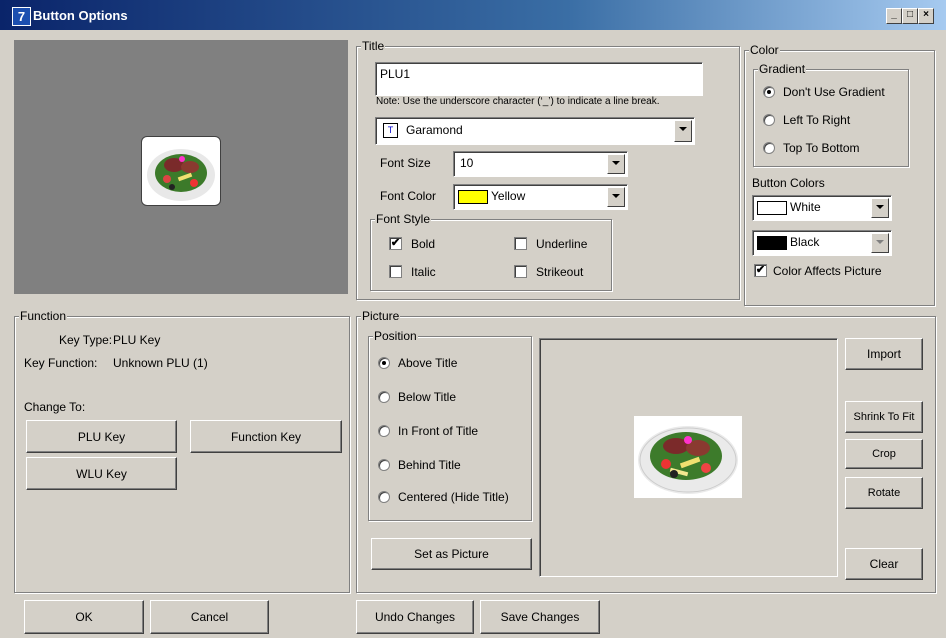  What do you see at coordinates (805, 207) in the screenshot?
I see `button-color-1-value: White` at bounding box center [805, 207].